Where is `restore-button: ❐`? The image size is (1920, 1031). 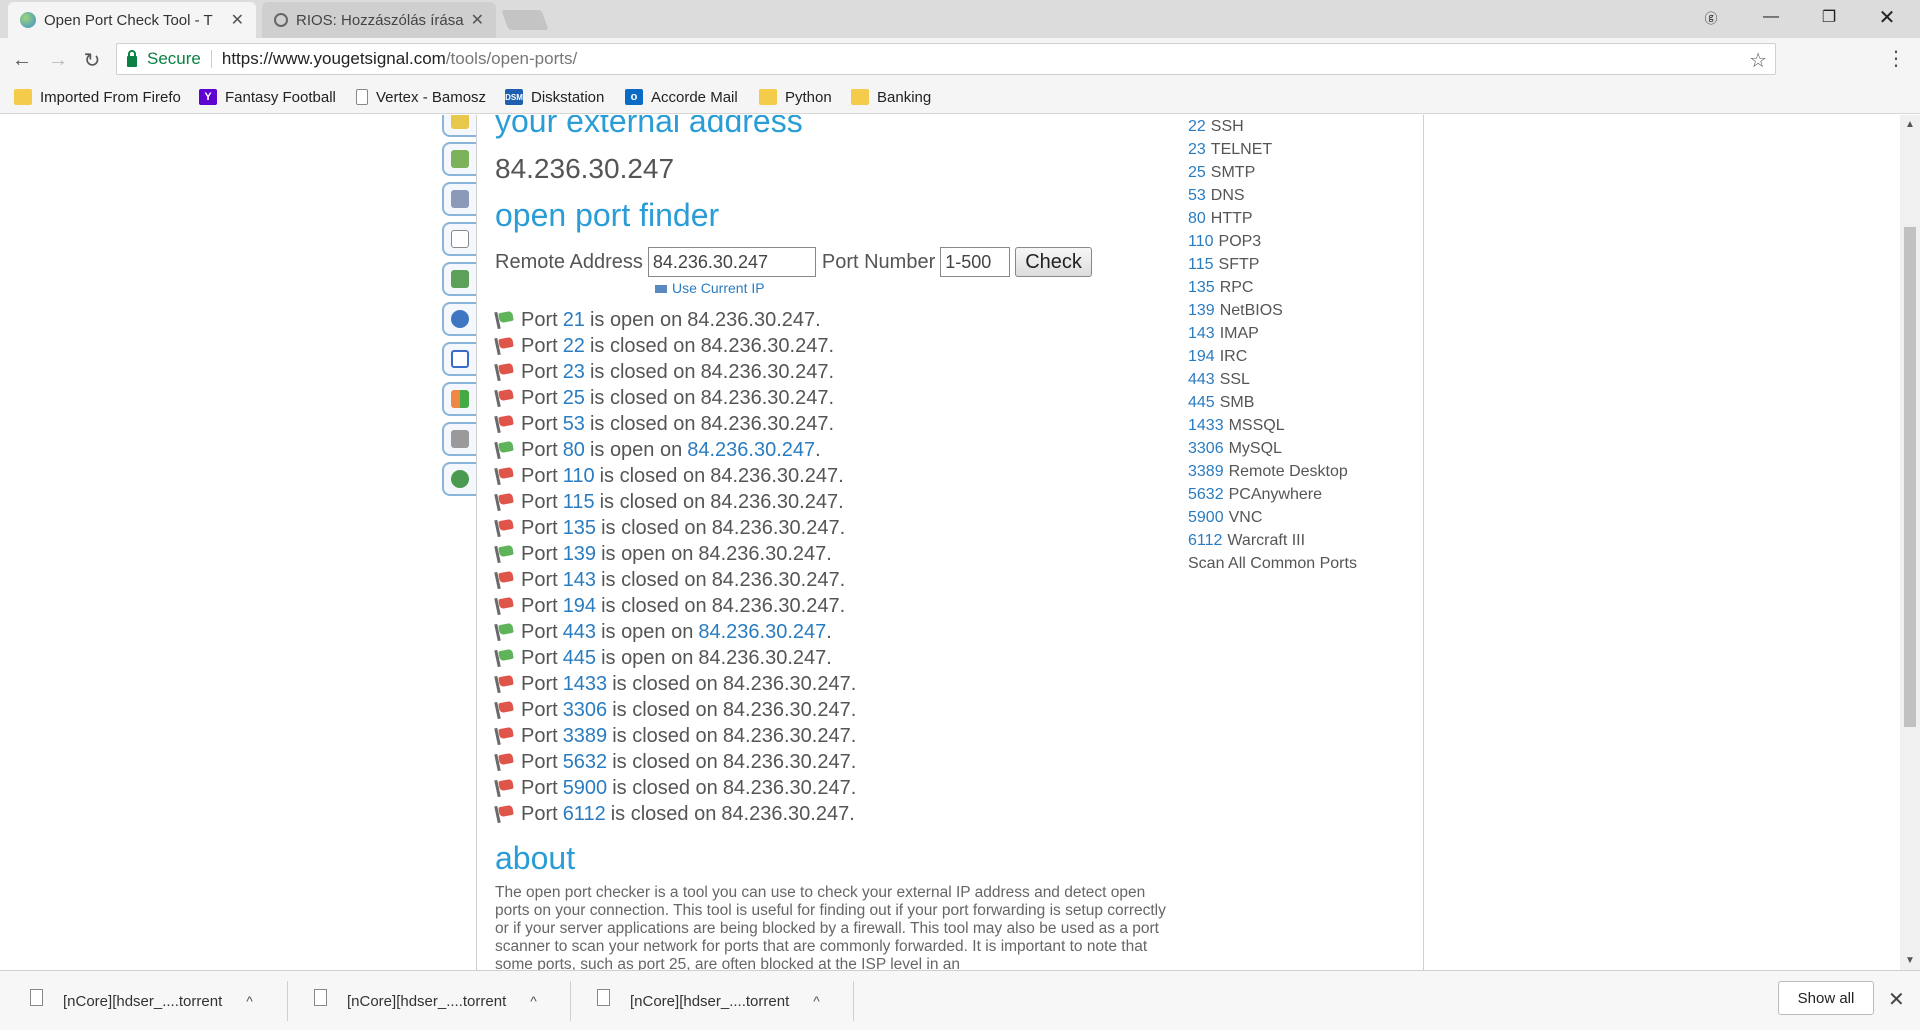 restore-button: ❐ is located at coordinates (1829, 17).